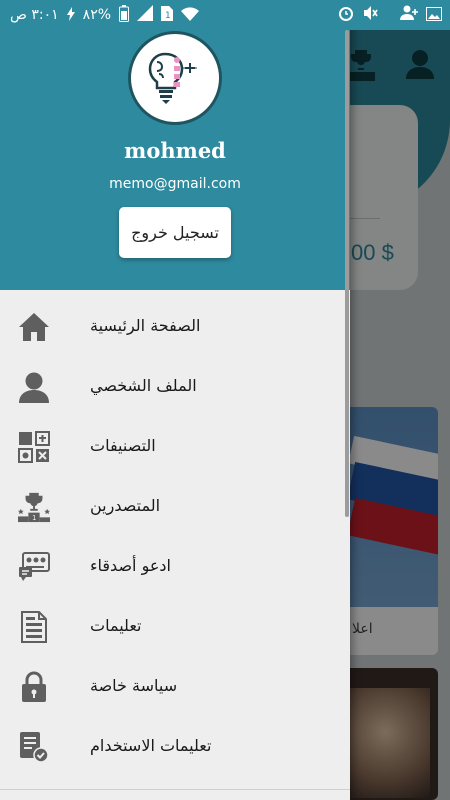  Describe the element at coordinates (370, 15) in the screenshot. I see `mute-icon` at that location.